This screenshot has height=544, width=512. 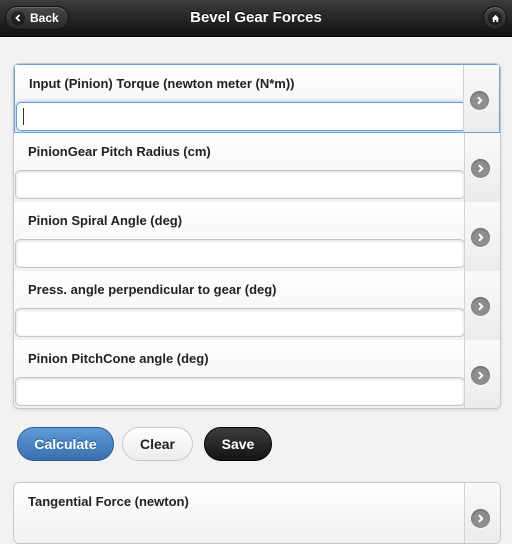 What do you see at coordinates (238, 444) in the screenshot?
I see `save-button: Save` at bounding box center [238, 444].